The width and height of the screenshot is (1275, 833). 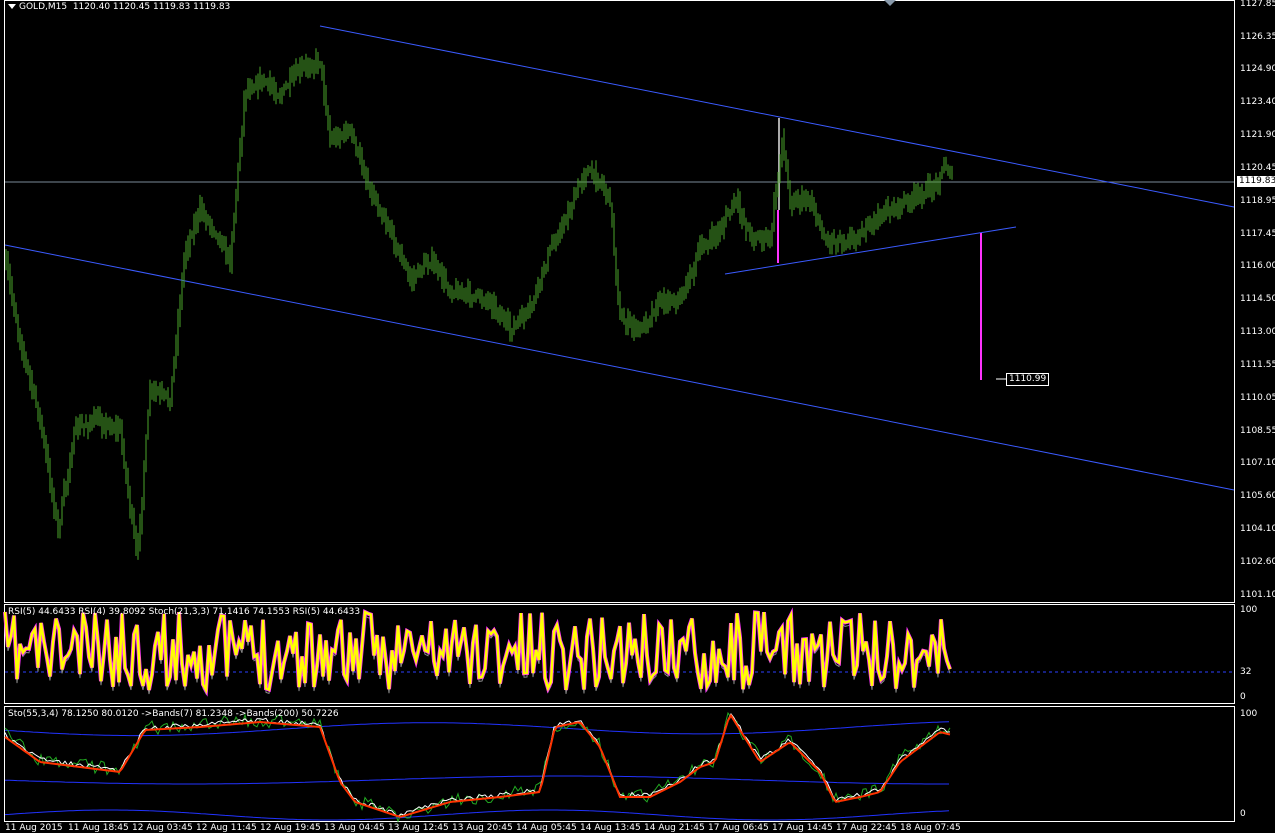 What do you see at coordinates (34, 828) in the screenshot?
I see `time-label: 11 Aug 2015` at bounding box center [34, 828].